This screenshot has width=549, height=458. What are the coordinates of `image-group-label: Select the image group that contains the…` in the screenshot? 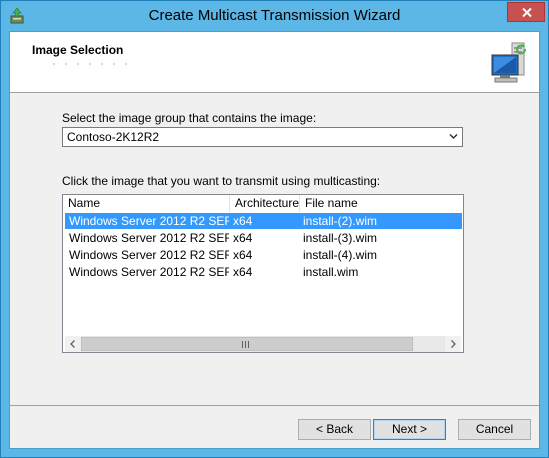 It's located at (189, 118).